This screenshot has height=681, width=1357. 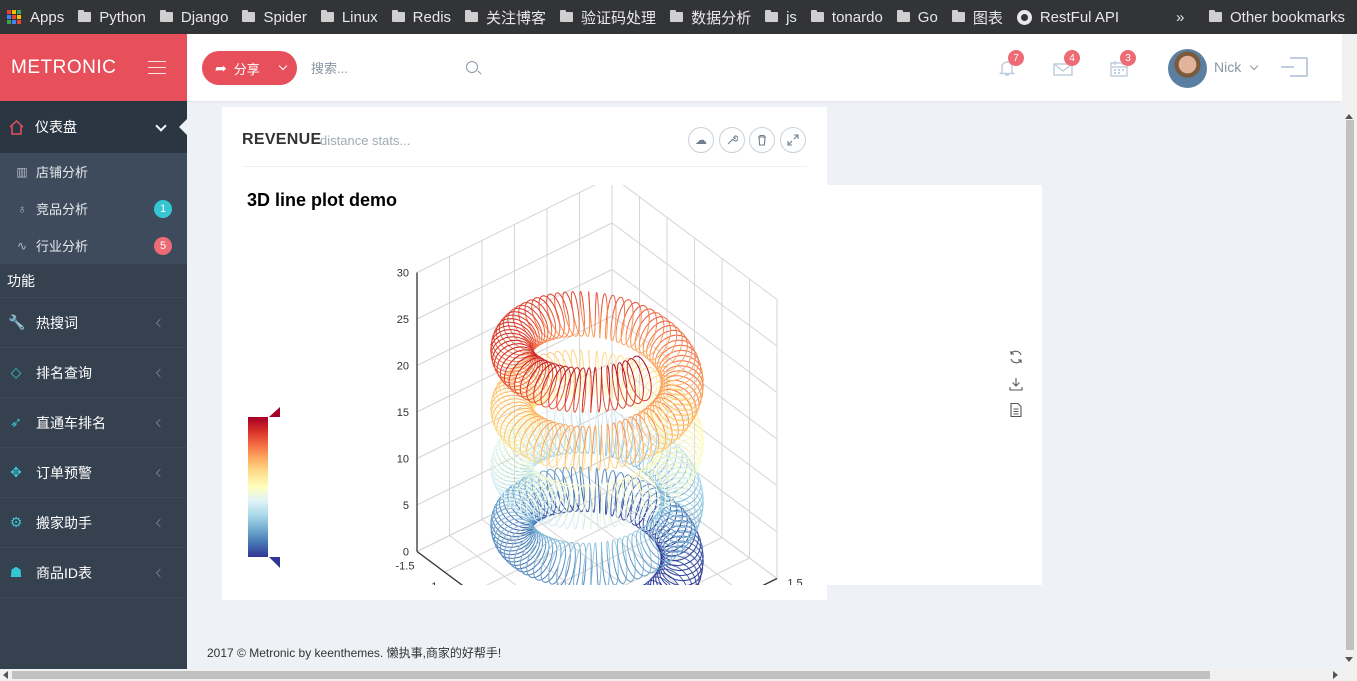 What do you see at coordinates (977, 17) in the screenshot?
I see `bookmark-folder: 图表` at bounding box center [977, 17].